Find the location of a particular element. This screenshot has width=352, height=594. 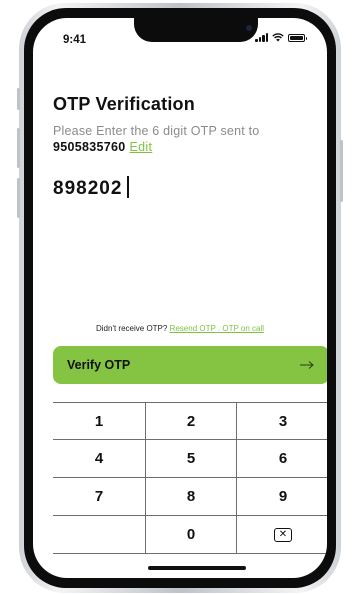

key-label: 0 is located at coordinates (191, 534).